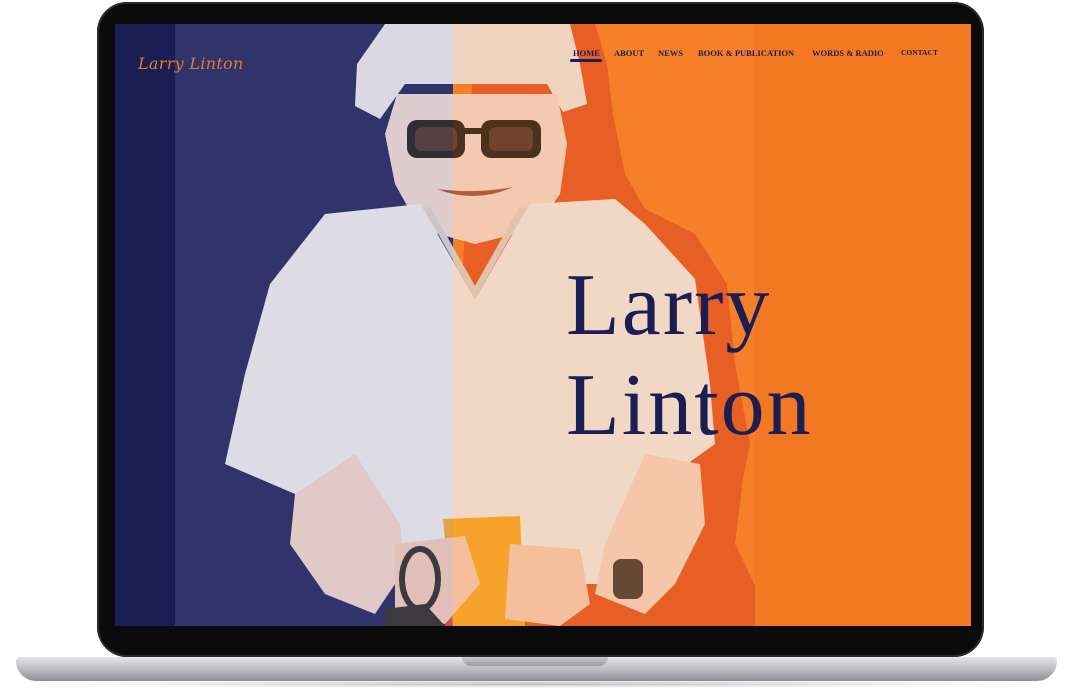  What do you see at coordinates (848, 53) in the screenshot?
I see `nav-words-radio: WORDS & RADIO` at bounding box center [848, 53].